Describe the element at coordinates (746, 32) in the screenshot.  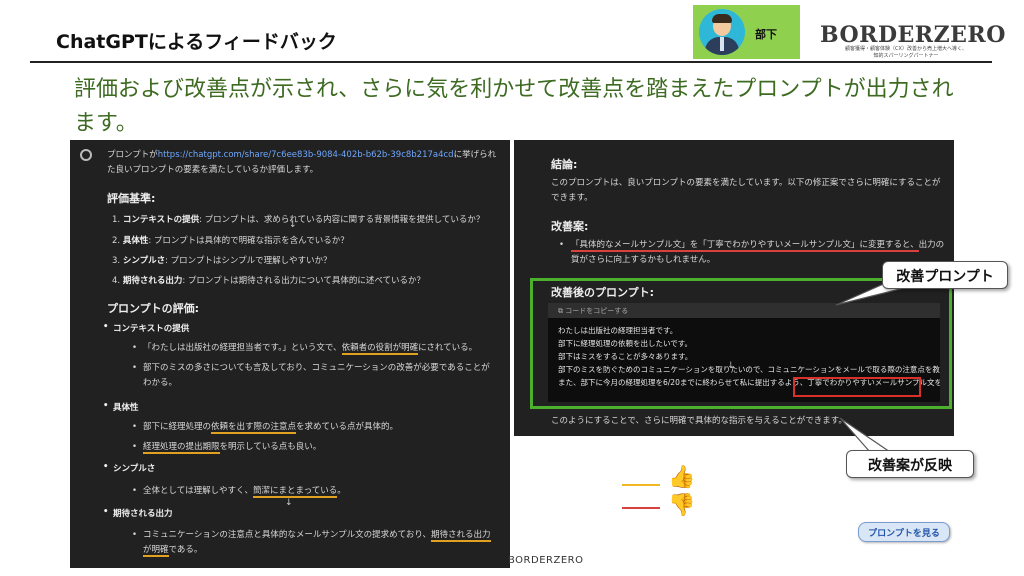
I see `subordinate-avatar-card: 部下` at that location.